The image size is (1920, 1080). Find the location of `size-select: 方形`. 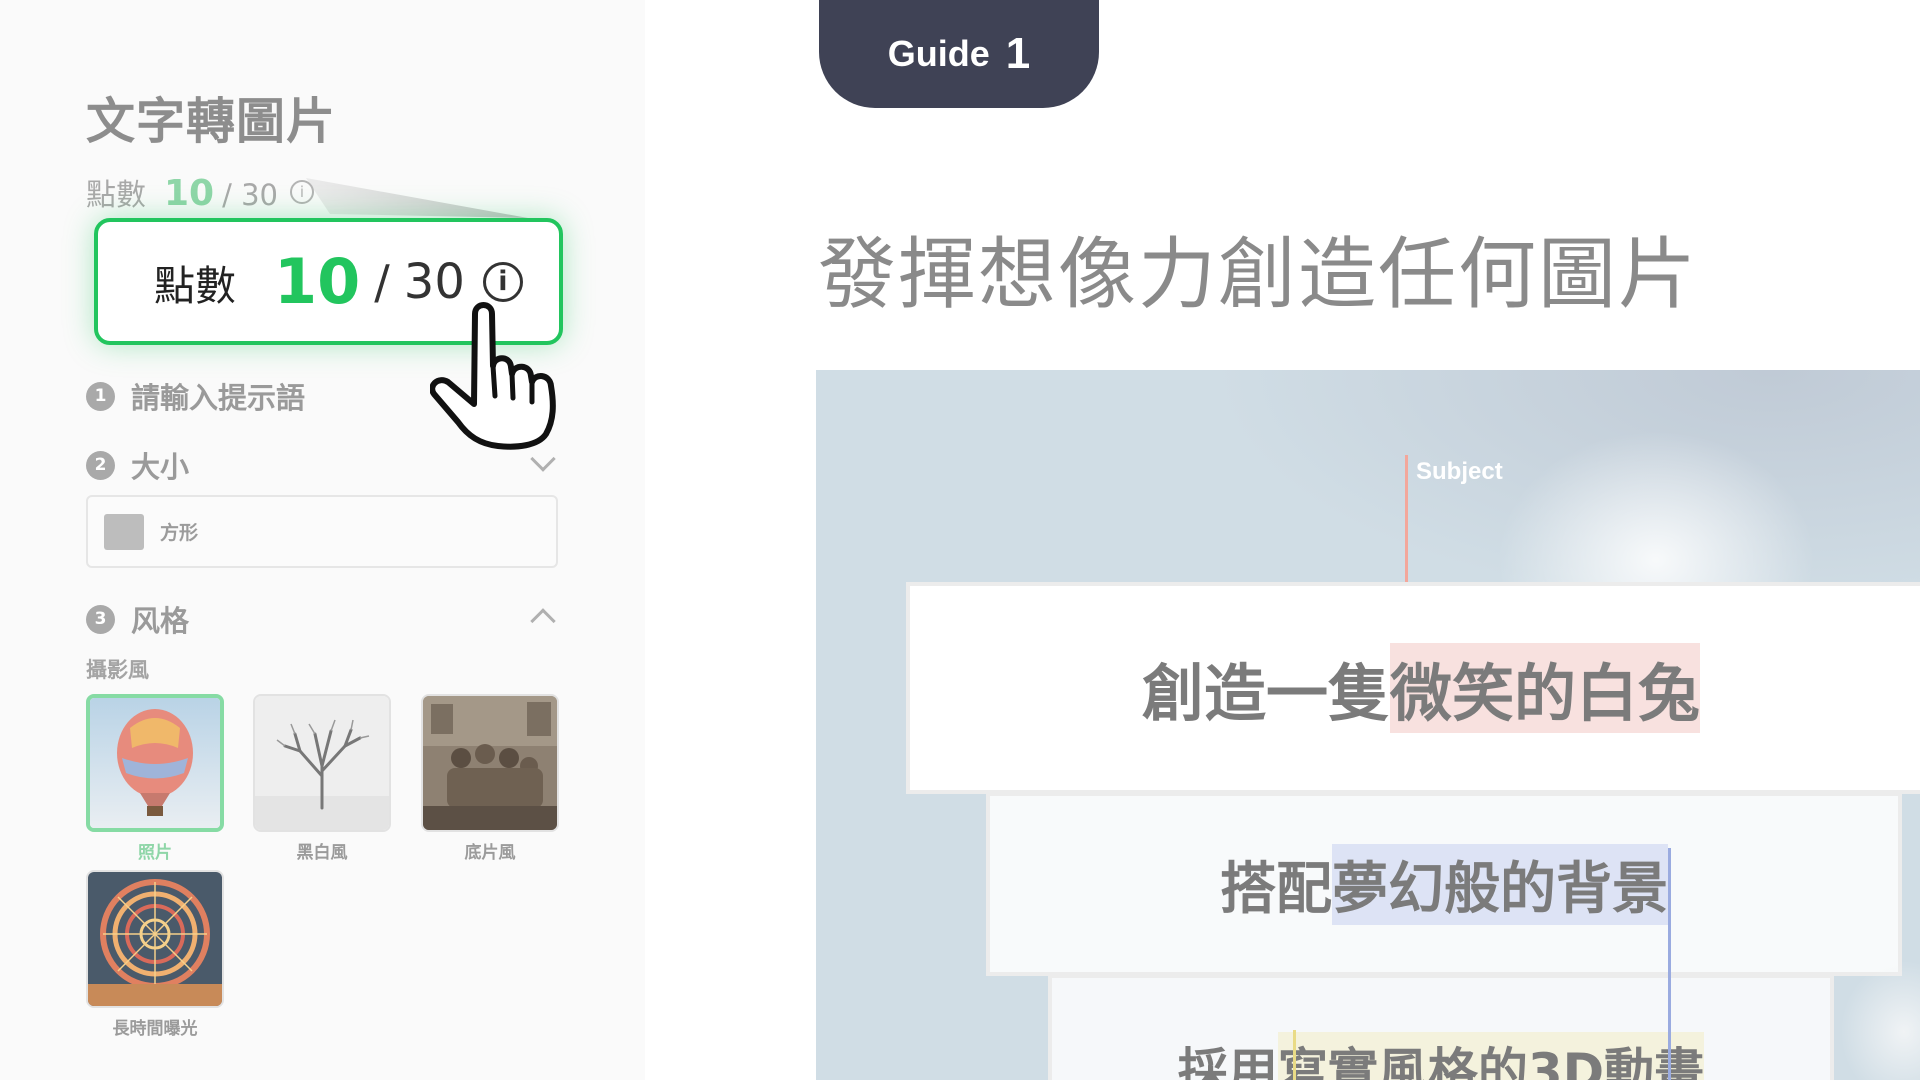

size-select: 方形 is located at coordinates (322, 531).